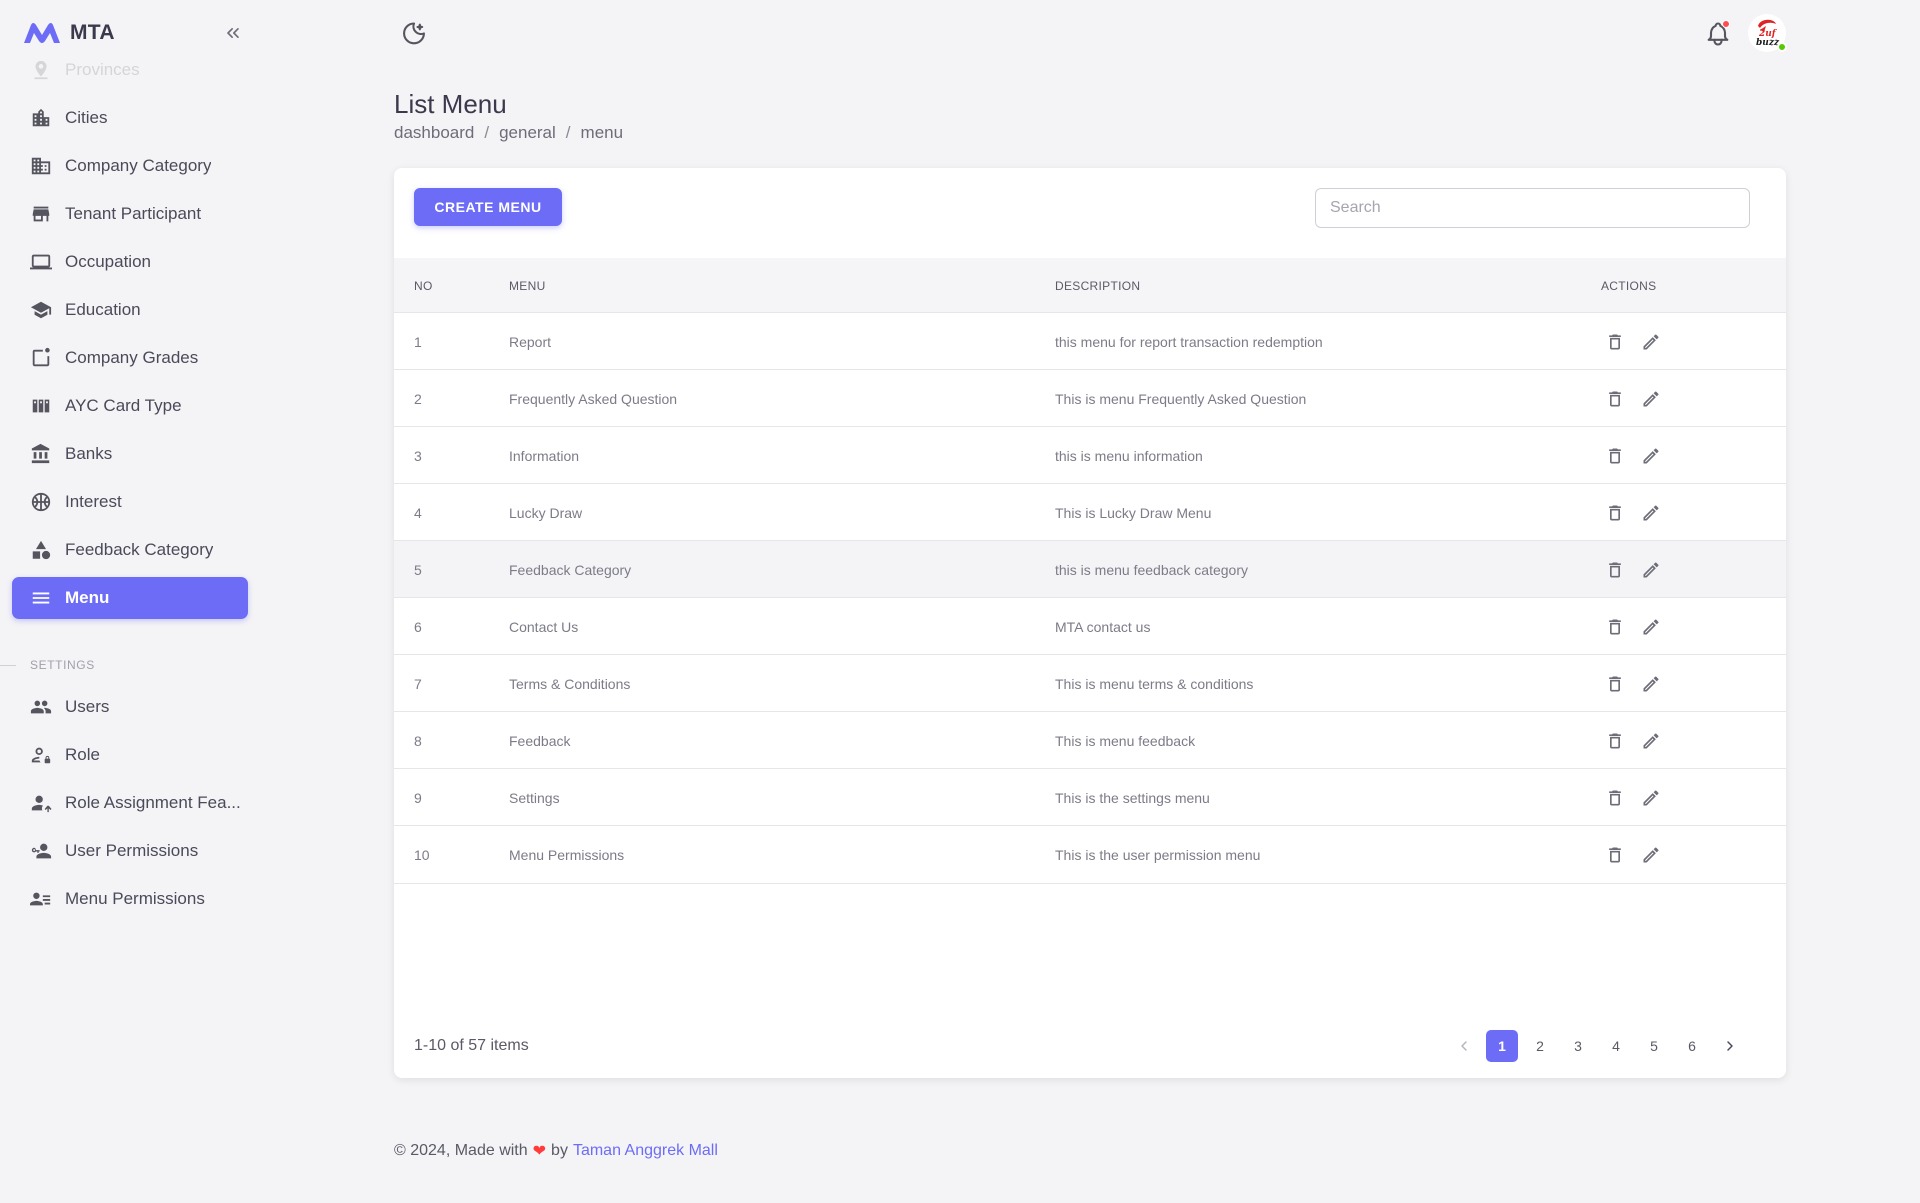 The height and width of the screenshot is (1203, 1920). What do you see at coordinates (1464, 1046) in the screenshot?
I see `prev-page-button` at bounding box center [1464, 1046].